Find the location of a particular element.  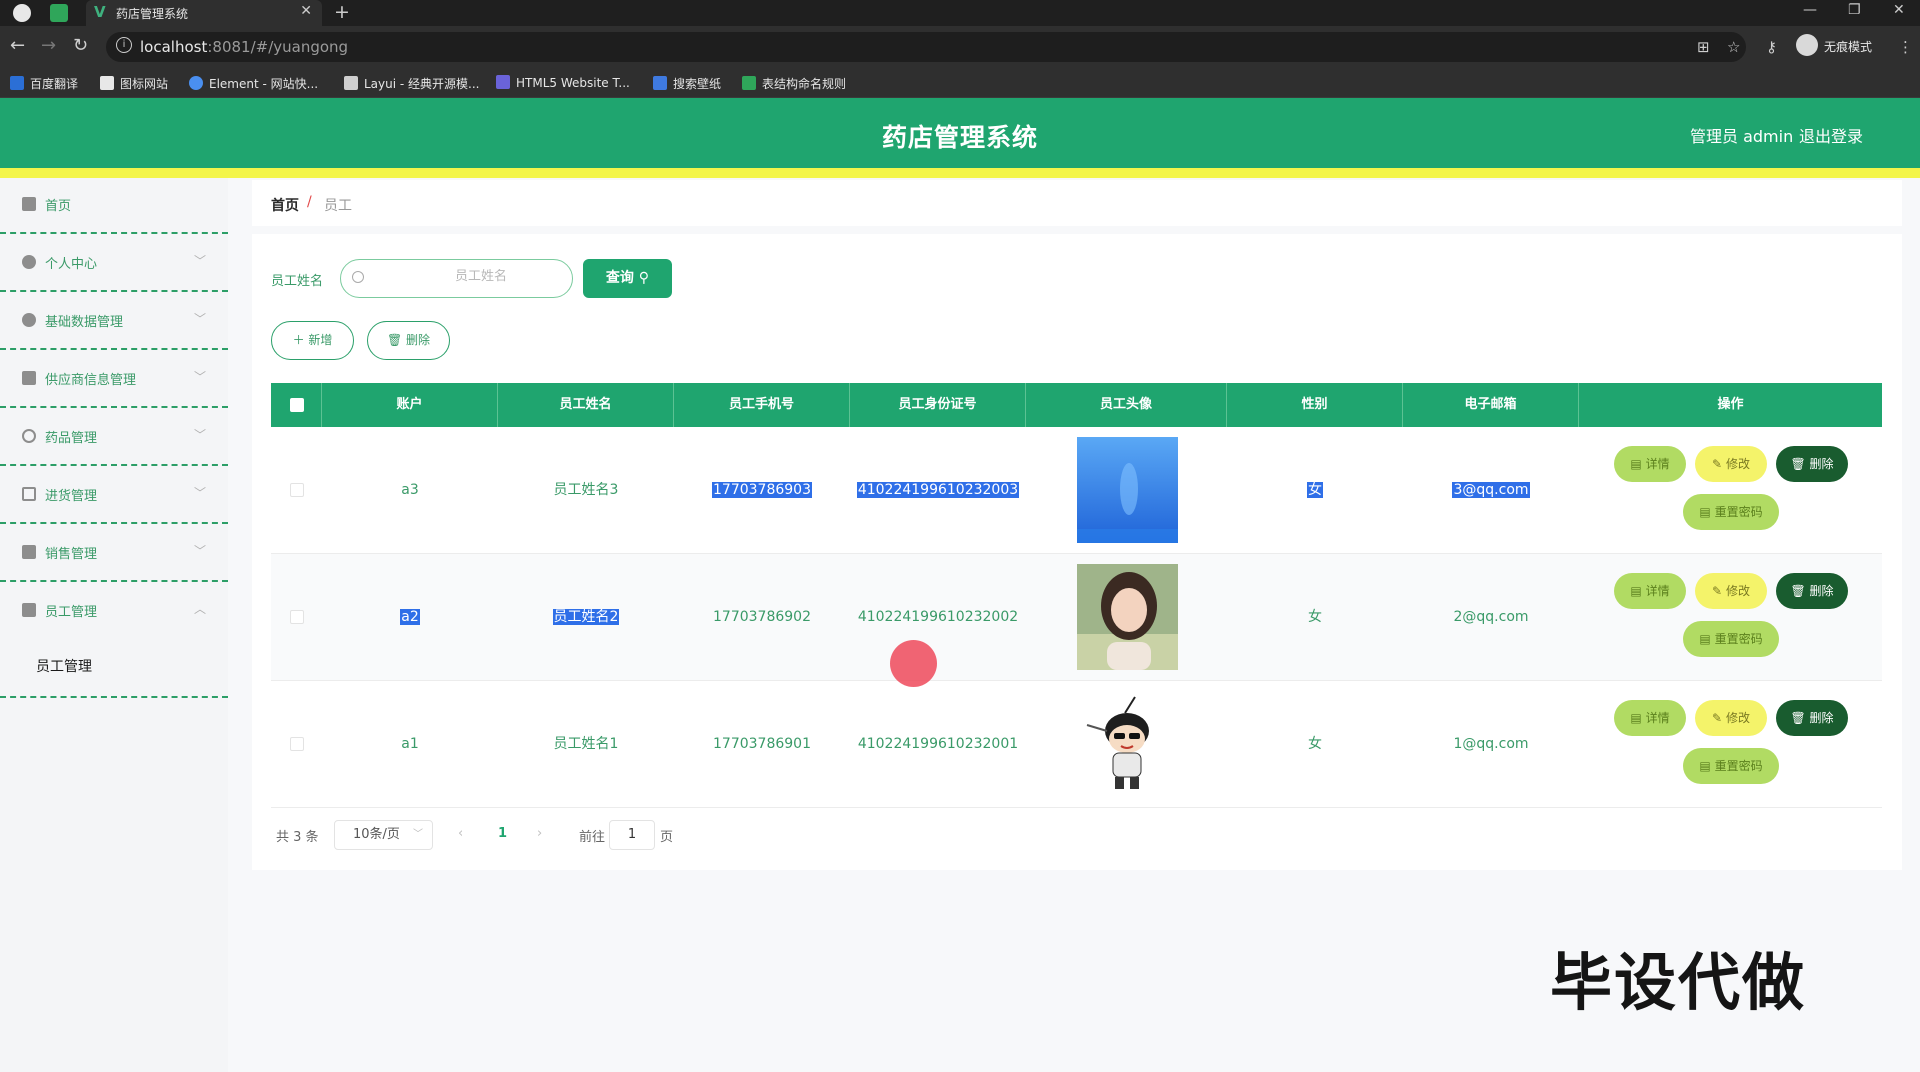

sidebar-item-profile: 个人中心 ﹀ is located at coordinates (114, 263).